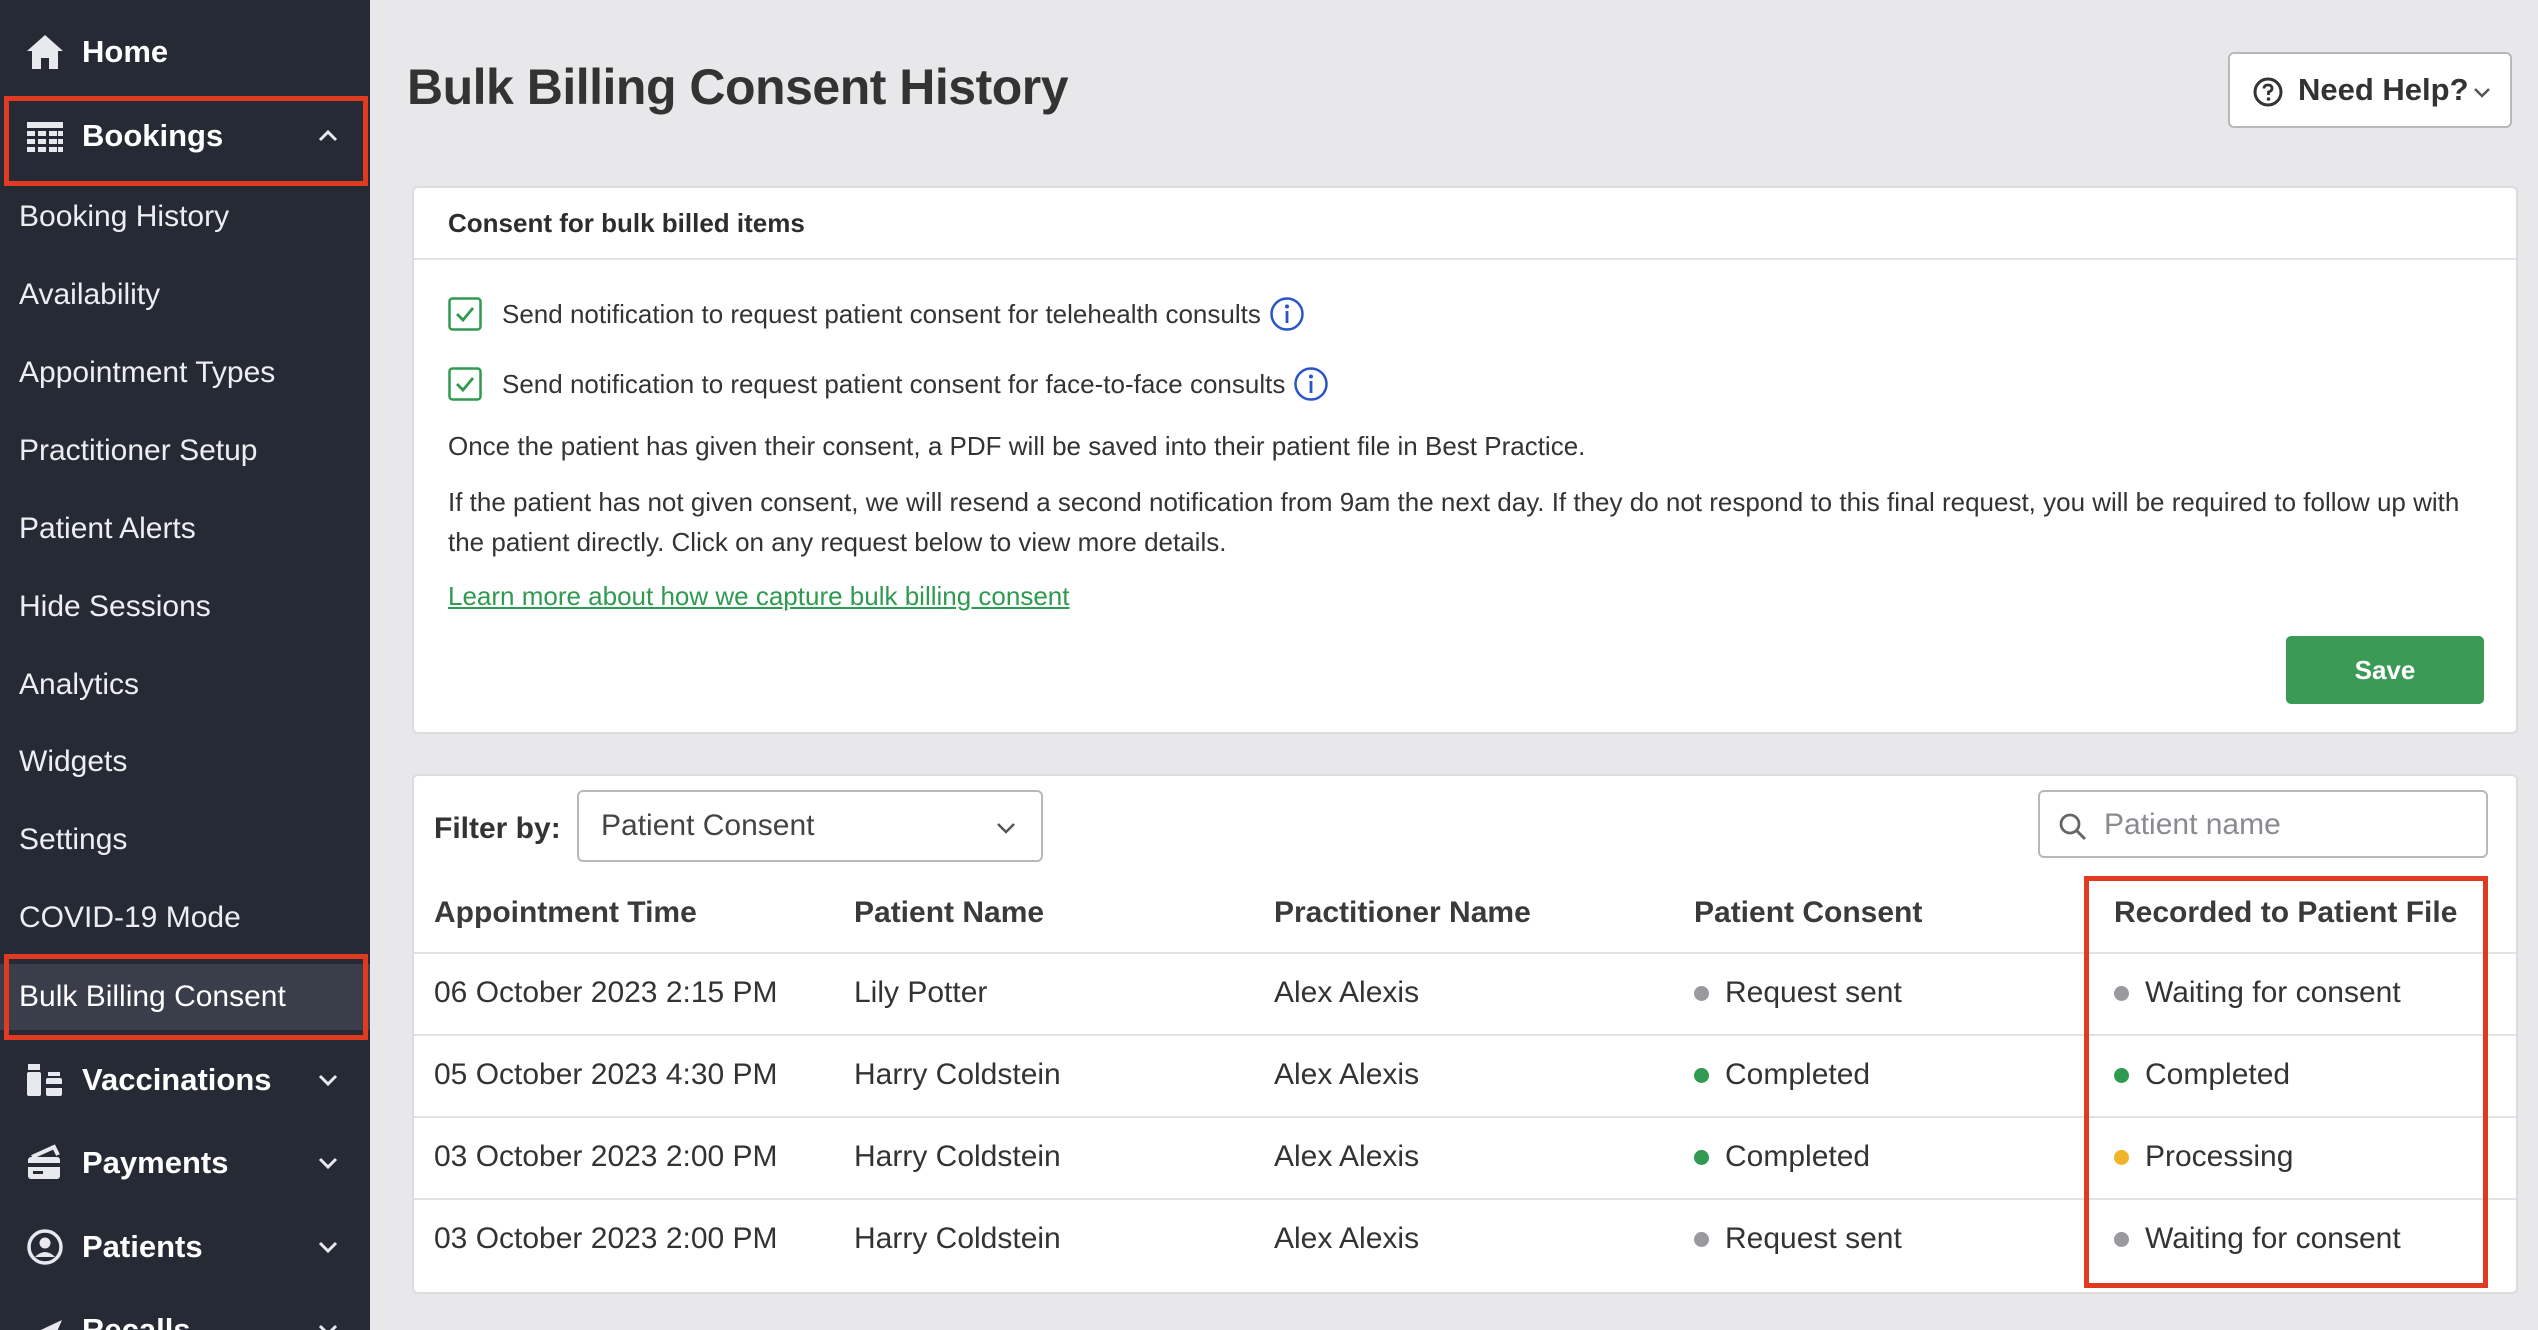  I want to click on sidebar-item-label: Practitioner Setup, so click(138, 450).